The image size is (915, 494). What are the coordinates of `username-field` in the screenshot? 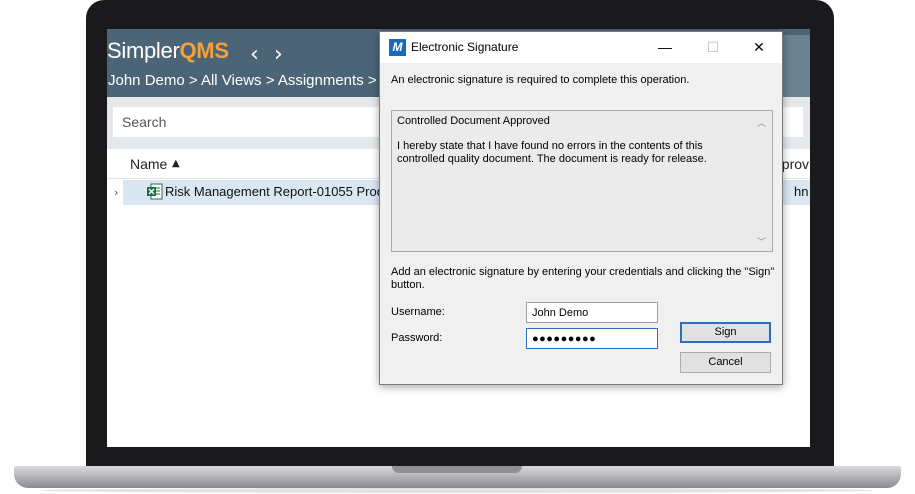 It's located at (592, 312).